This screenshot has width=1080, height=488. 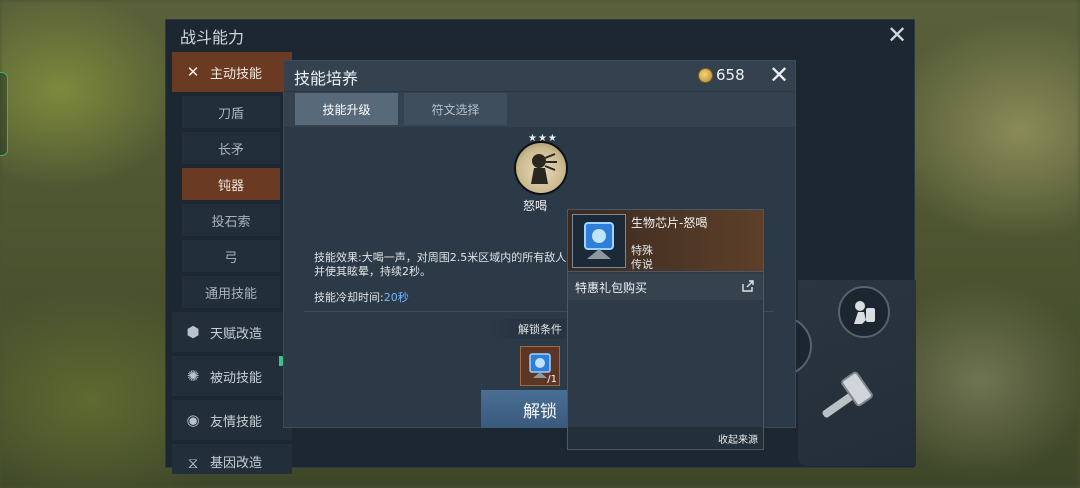 What do you see at coordinates (346, 109) in the screenshot?
I see `tab-skill-upgrade: 技能升级` at bounding box center [346, 109].